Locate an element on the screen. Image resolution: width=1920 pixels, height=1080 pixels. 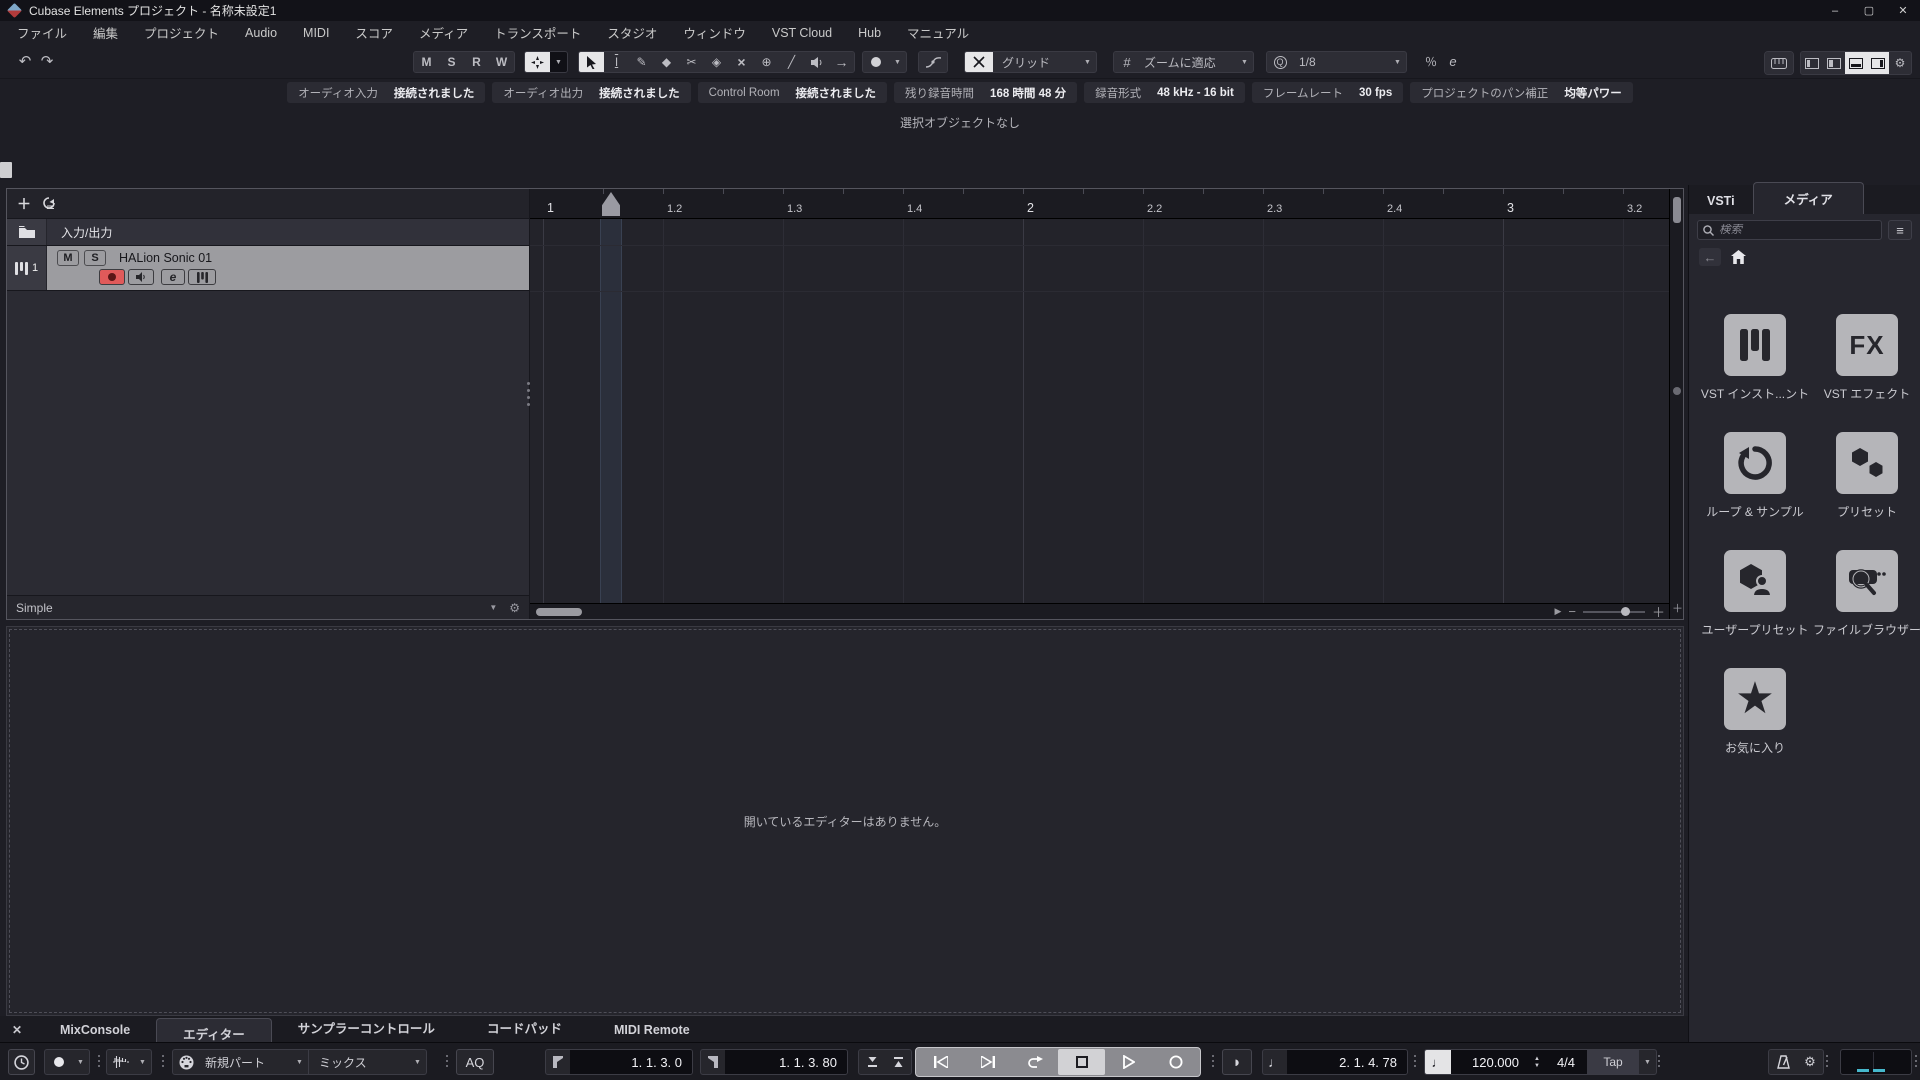
tempo-spinner: ▲ ▼ is located at coordinates (1537, 1062).